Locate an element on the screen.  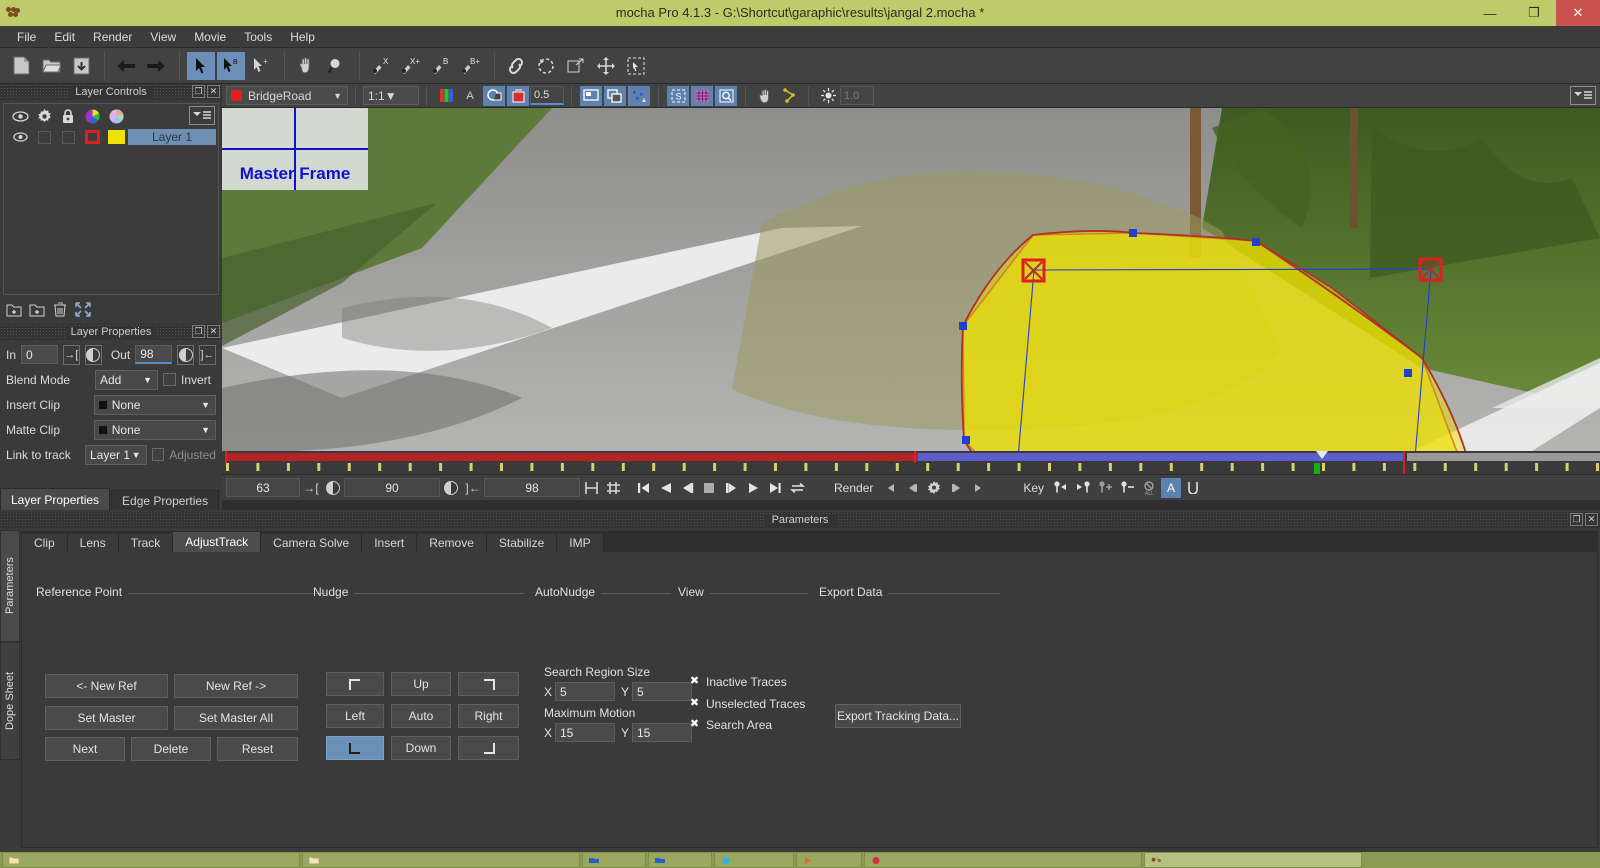
layer-properties-close-icon: ✕ is located at coordinates (213, 331).